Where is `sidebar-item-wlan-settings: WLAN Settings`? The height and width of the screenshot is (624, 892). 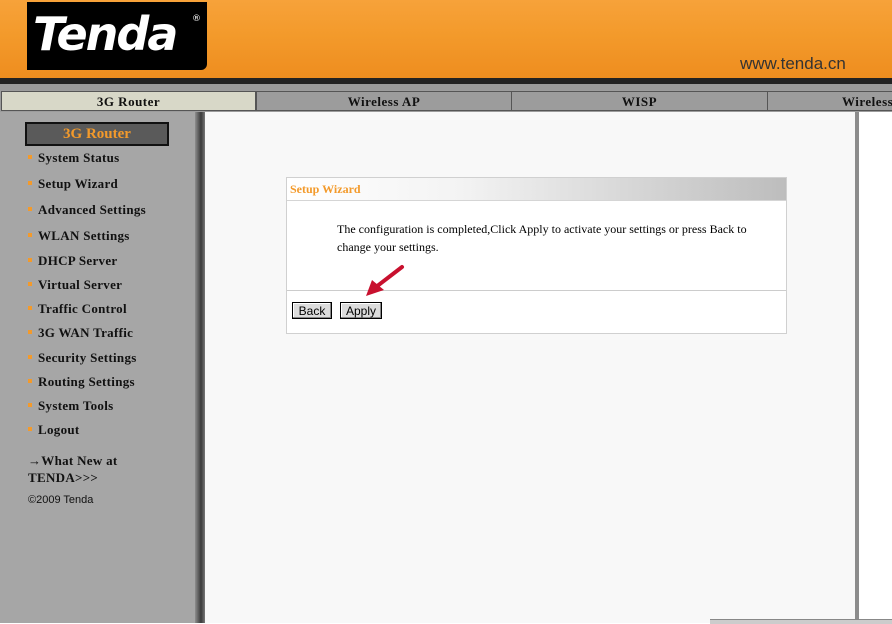
sidebar-item-wlan-settings: WLAN Settings is located at coordinates (87, 240).